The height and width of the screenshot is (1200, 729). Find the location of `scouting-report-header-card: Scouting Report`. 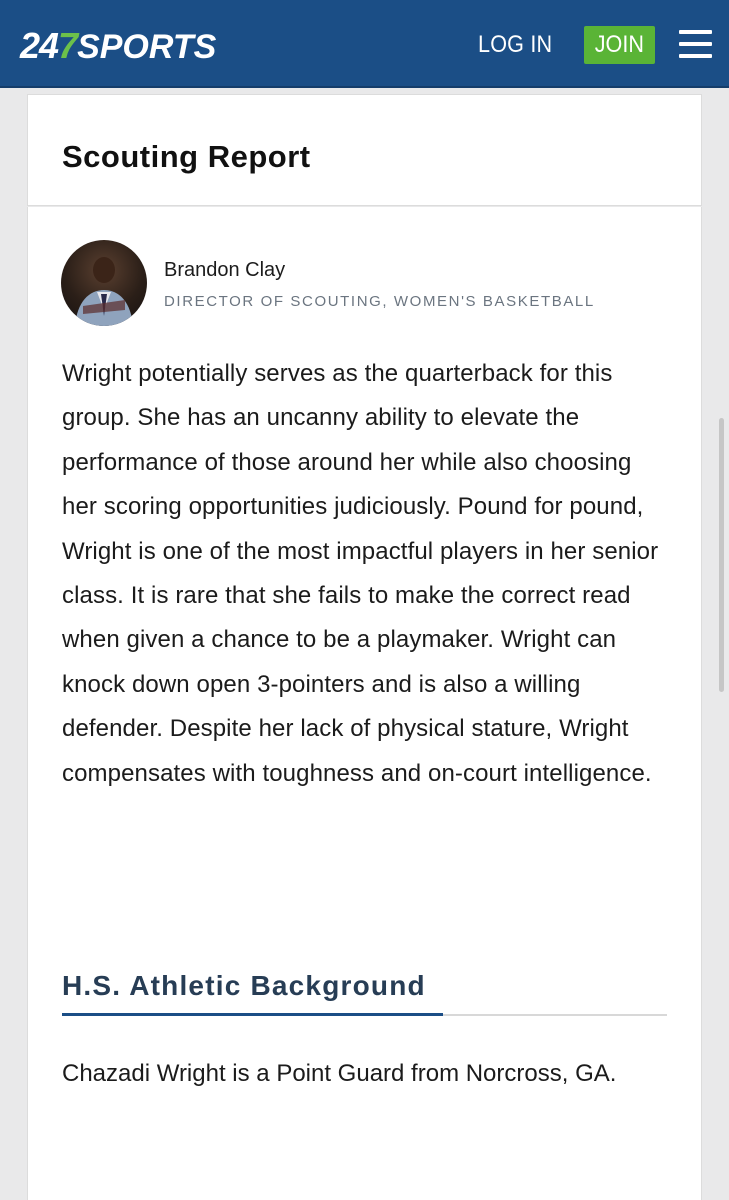

scouting-report-header-card: Scouting Report is located at coordinates (364, 150).